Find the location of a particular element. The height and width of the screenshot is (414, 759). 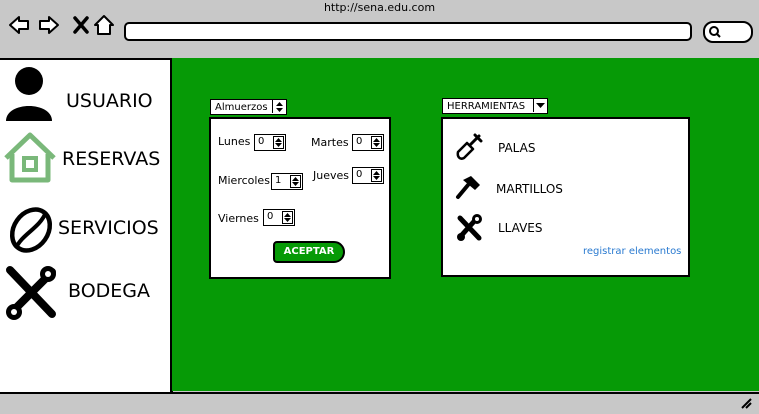

search-icon is located at coordinates (715, 32).